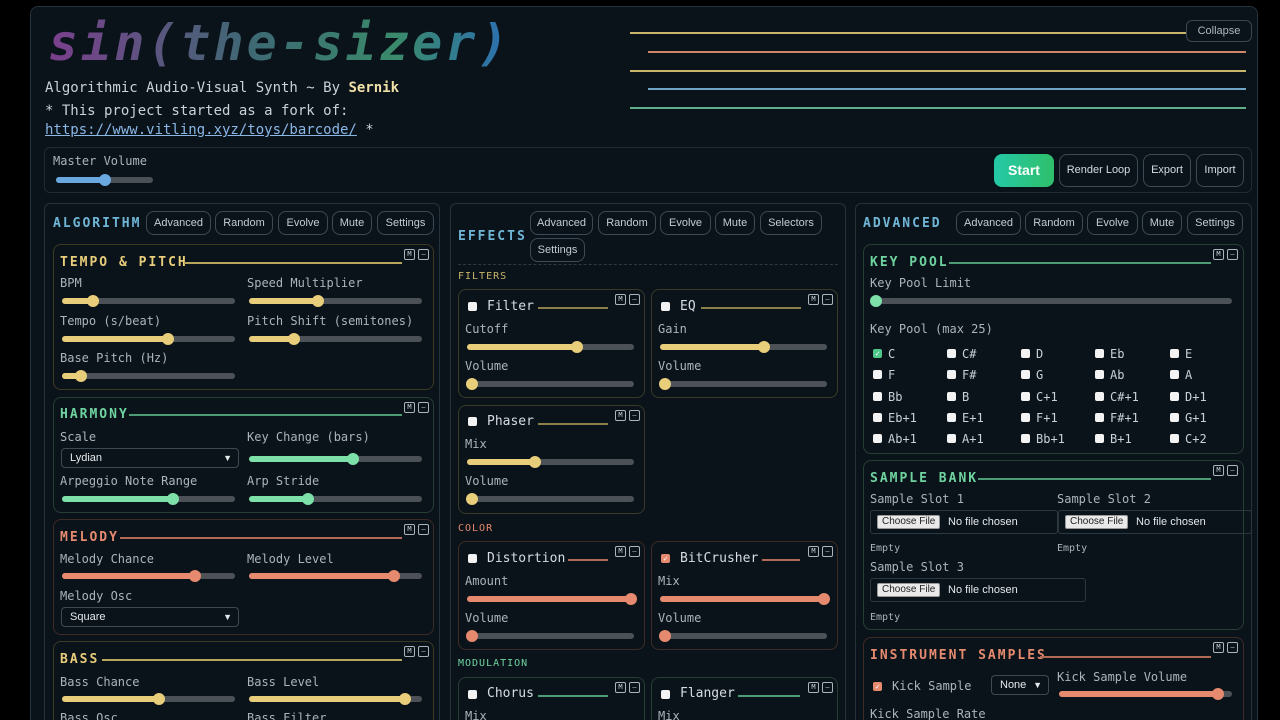 The width and height of the screenshot is (1280, 720). What do you see at coordinates (335, 301) in the screenshot?
I see `speed-slider` at bounding box center [335, 301].